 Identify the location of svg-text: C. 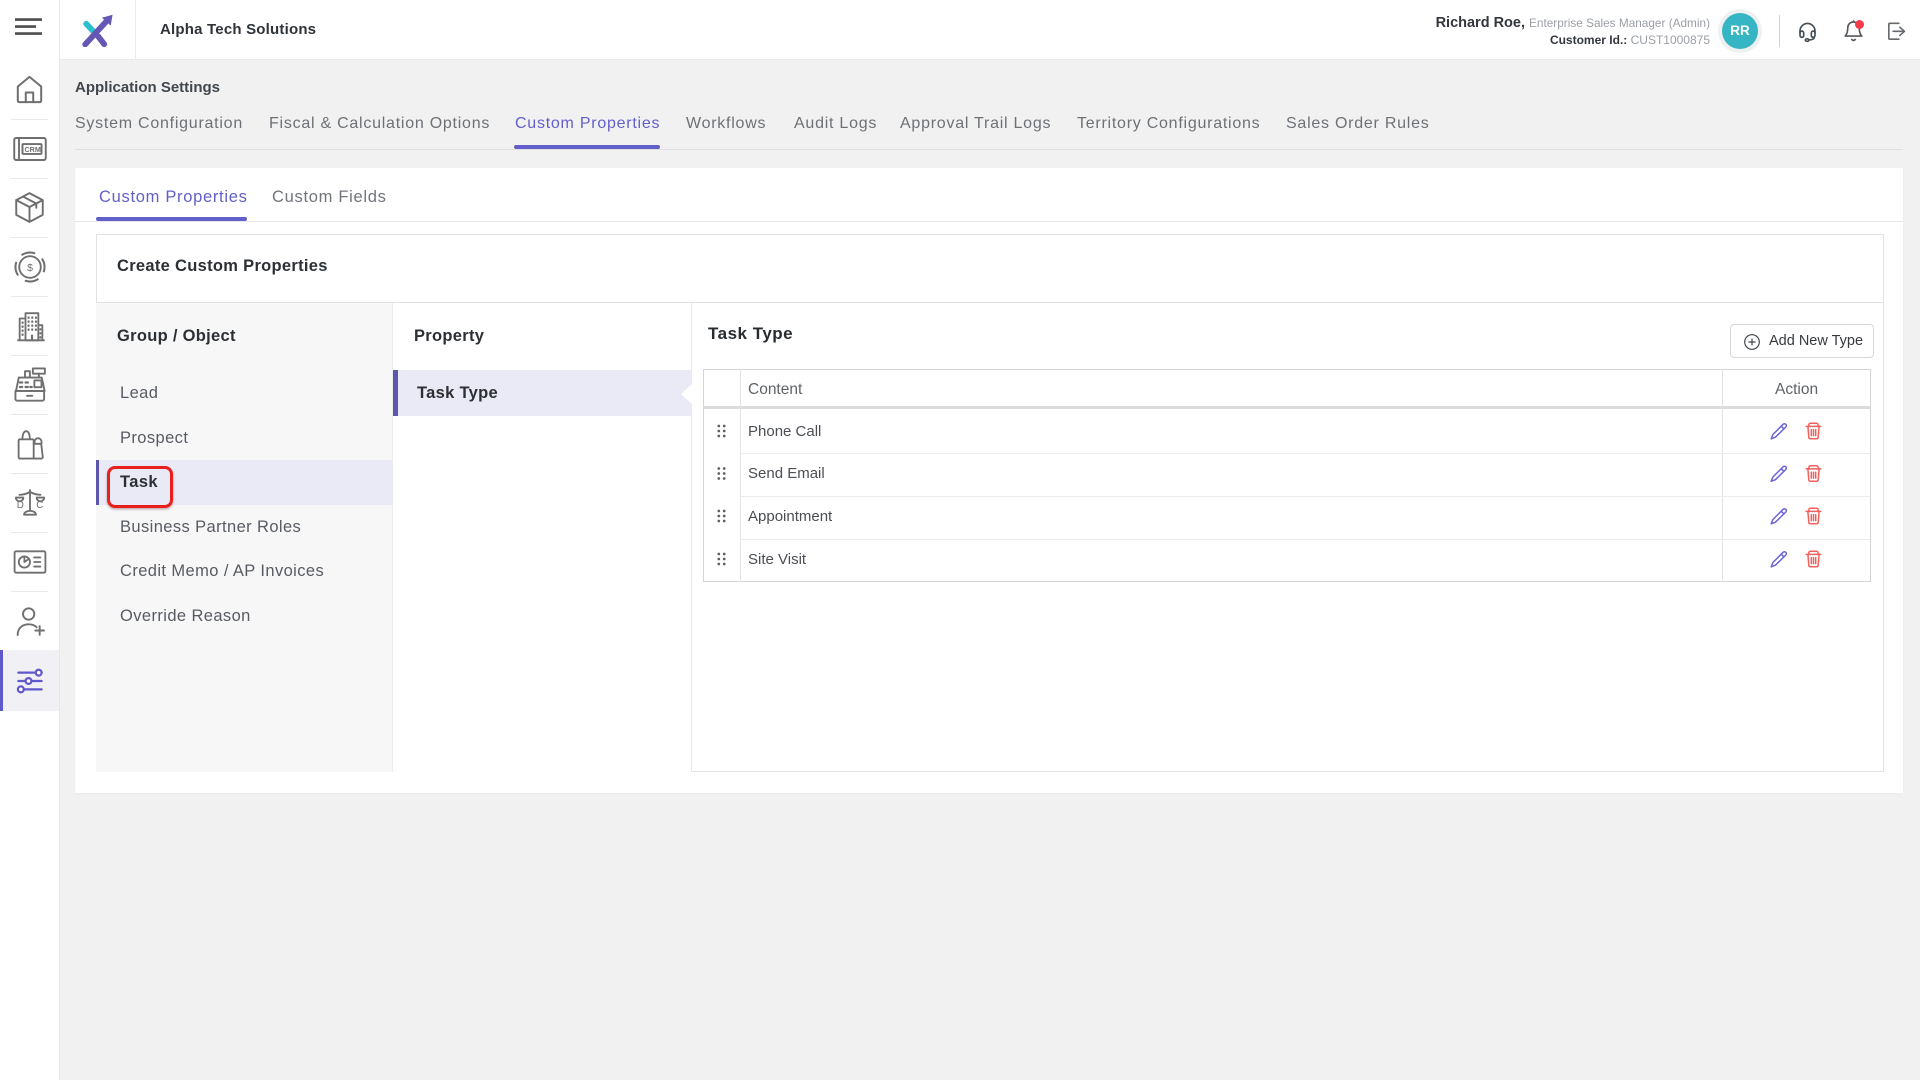
(39, 504).